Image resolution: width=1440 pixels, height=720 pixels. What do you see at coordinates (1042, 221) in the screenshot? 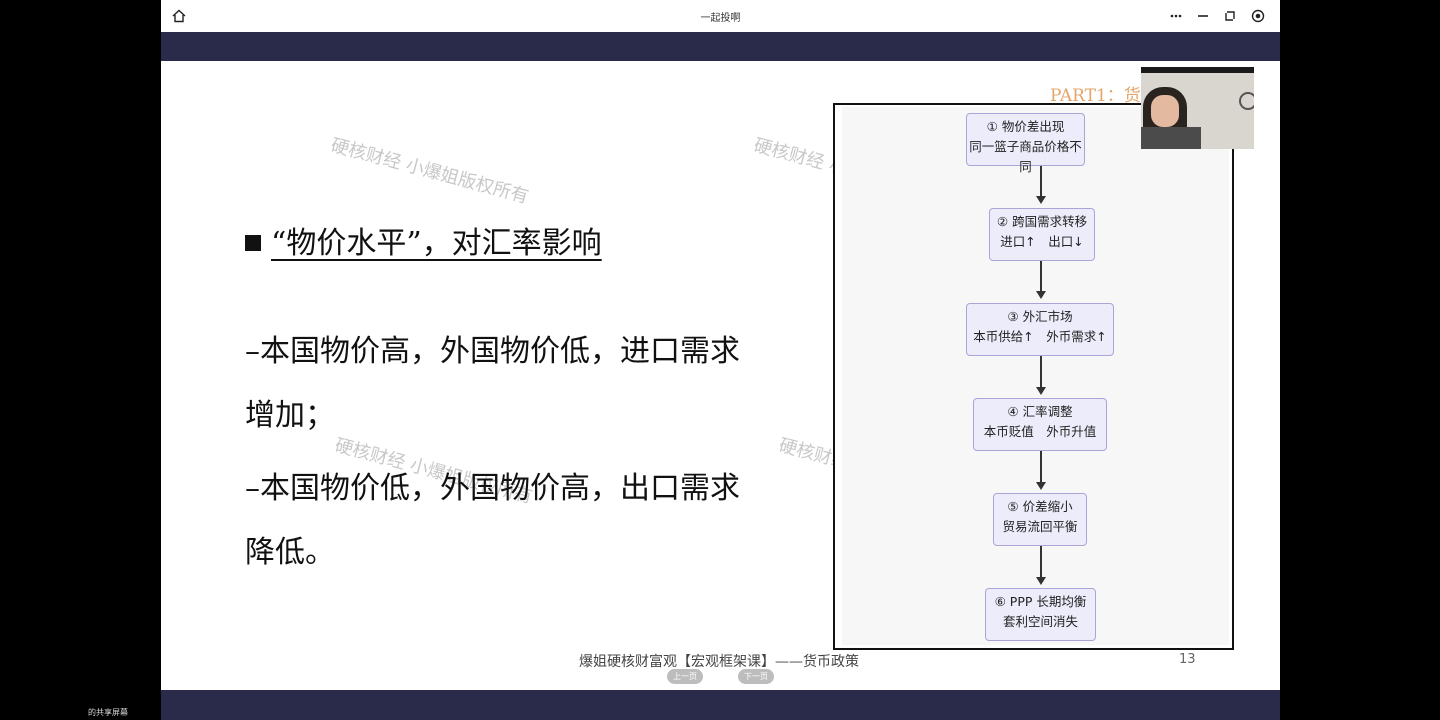
I see `flow-node-title: ② 跨国需求转移` at bounding box center [1042, 221].